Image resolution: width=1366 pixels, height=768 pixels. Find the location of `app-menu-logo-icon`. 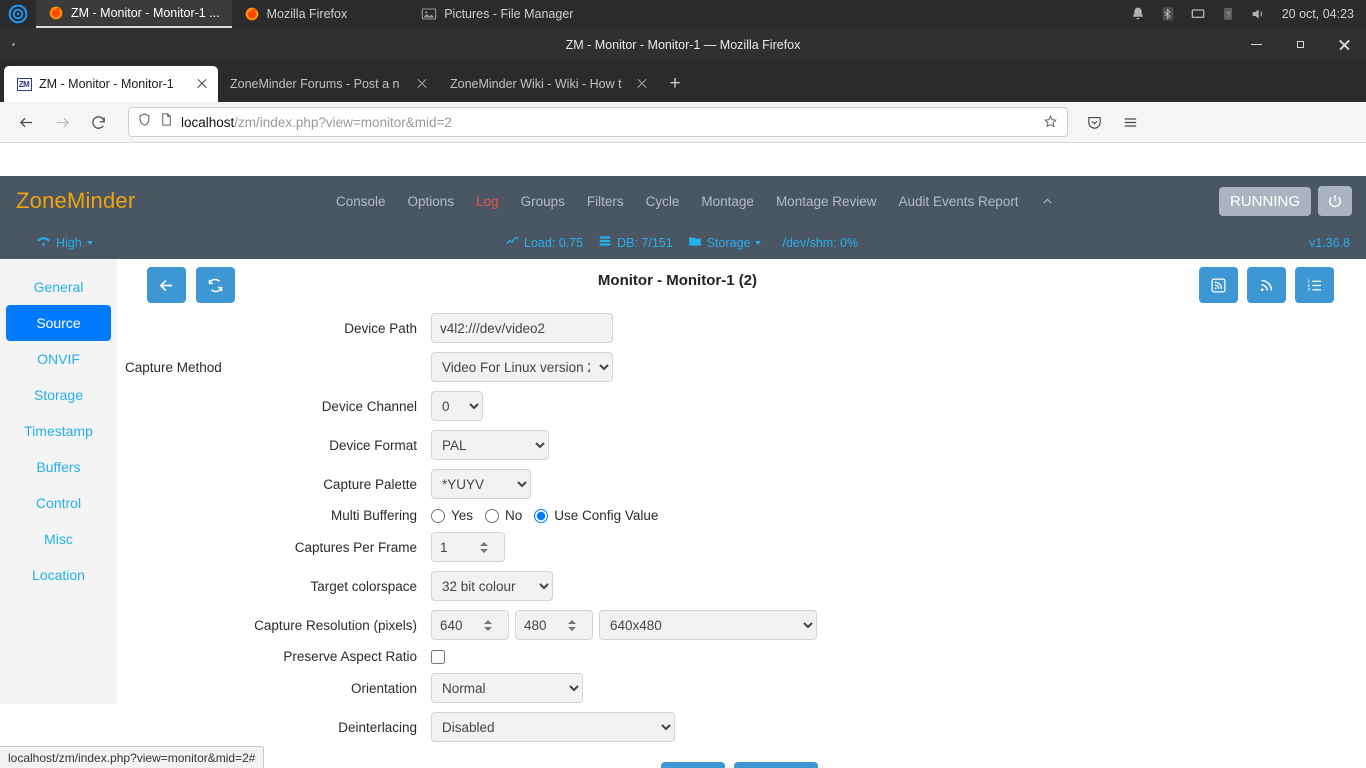

app-menu-logo-icon is located at coordinates (18, 14).